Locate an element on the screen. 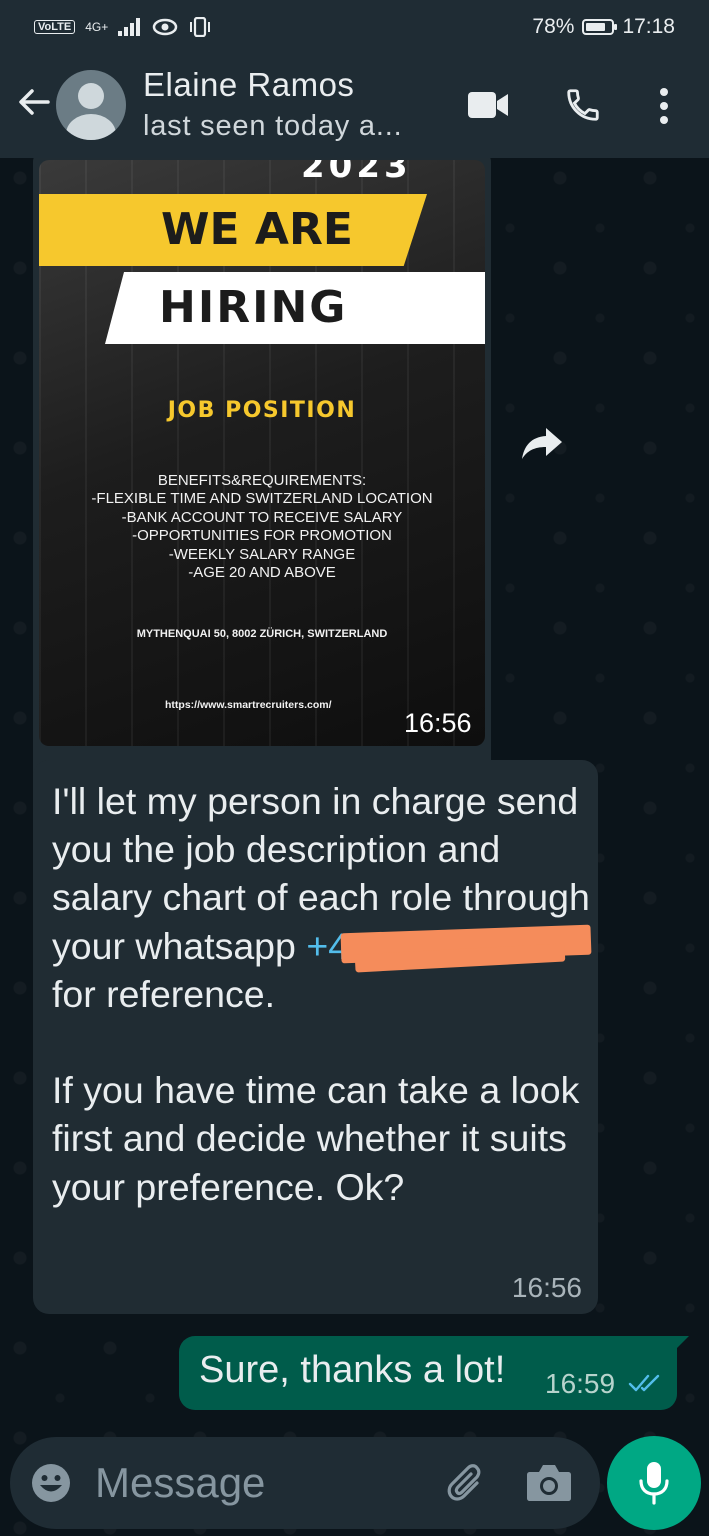 This screenshot has width=709, height=1536. status-left: VoLTE 4G+ is located at coordinates (123, 27).